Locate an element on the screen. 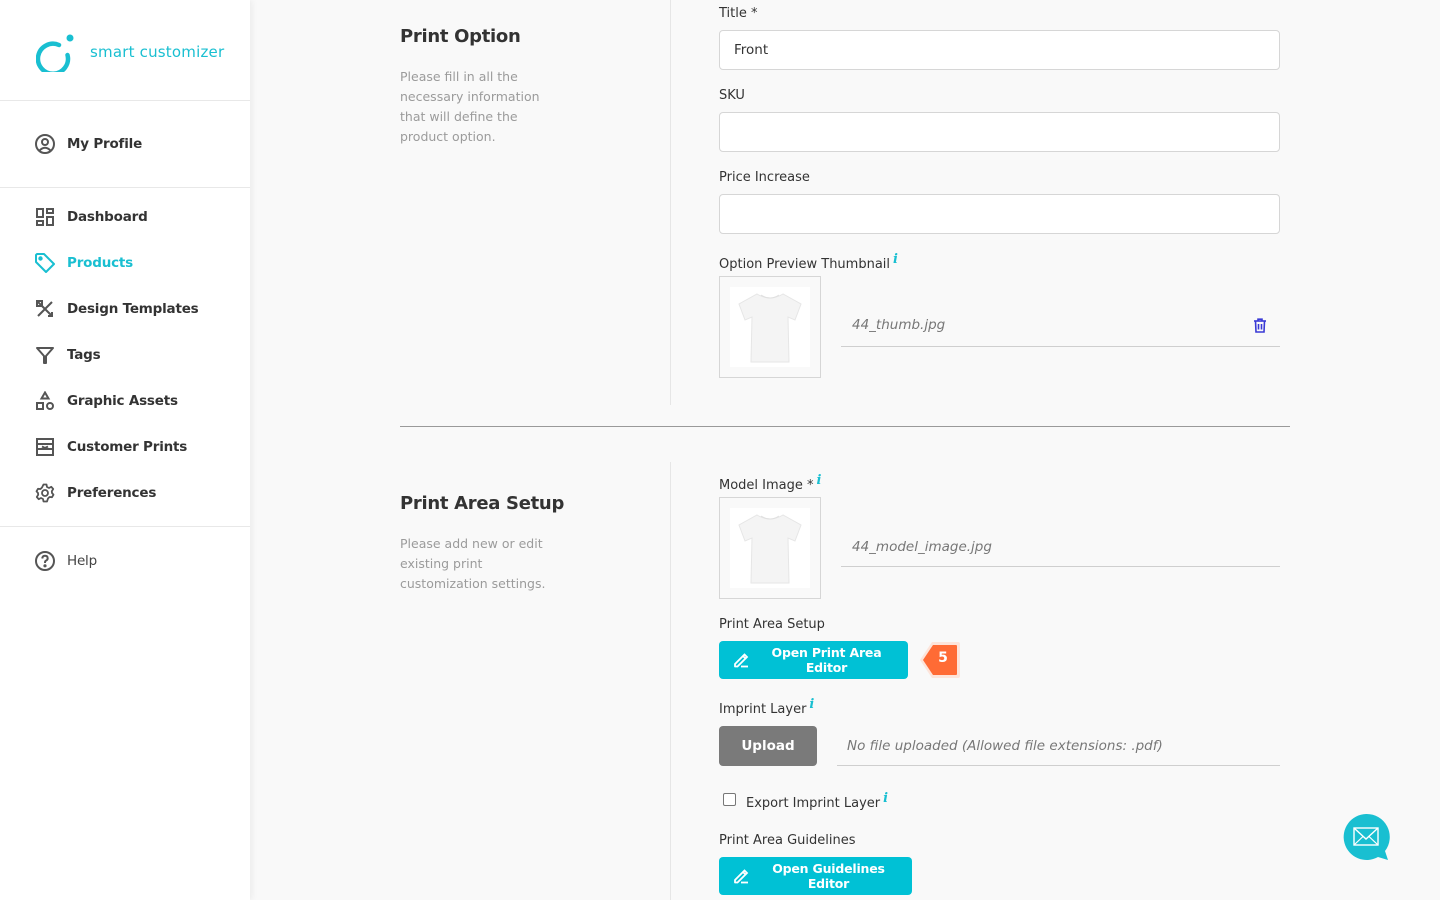 This screenshot has height=900, width=1440. user-circle-icon is located at coordinates (45, 144).